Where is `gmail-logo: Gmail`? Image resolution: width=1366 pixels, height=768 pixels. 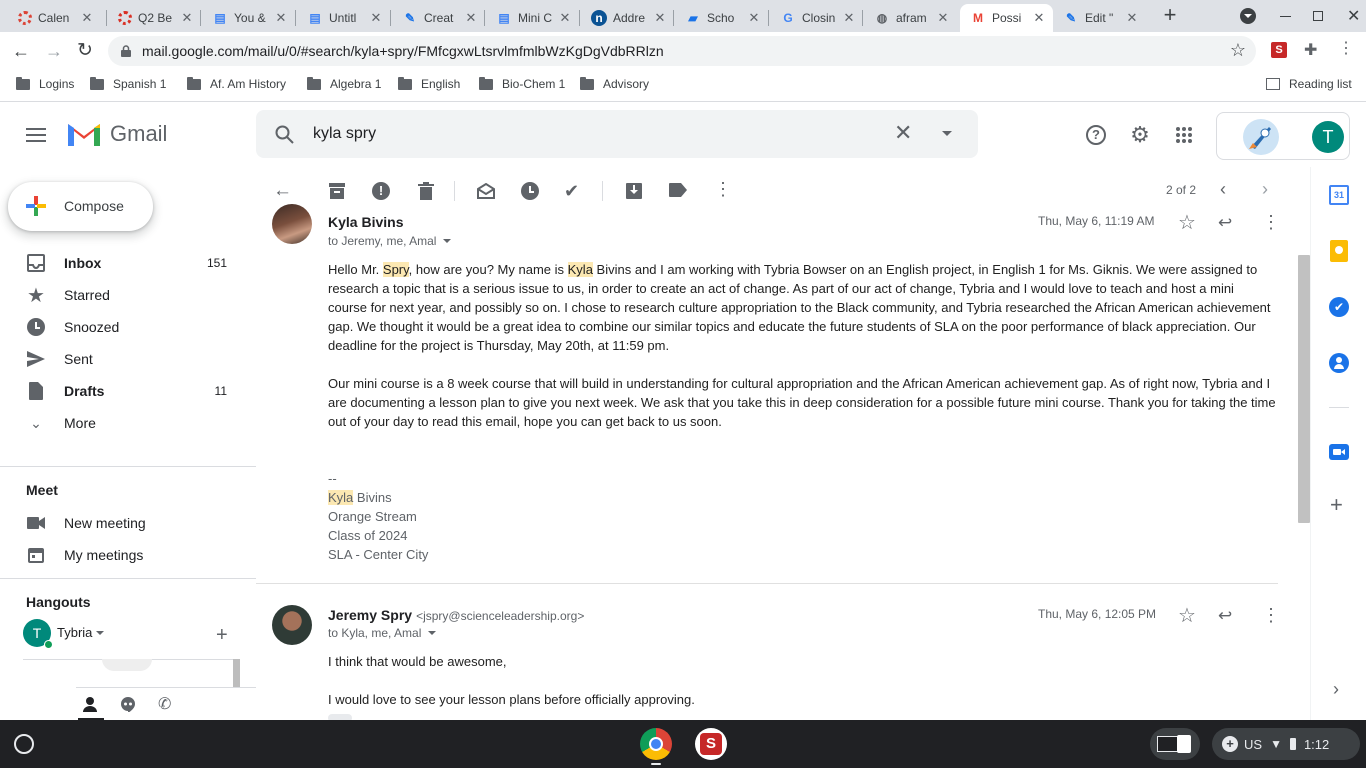 gmail-logo: Gmail is located at coordinates (116, 134).